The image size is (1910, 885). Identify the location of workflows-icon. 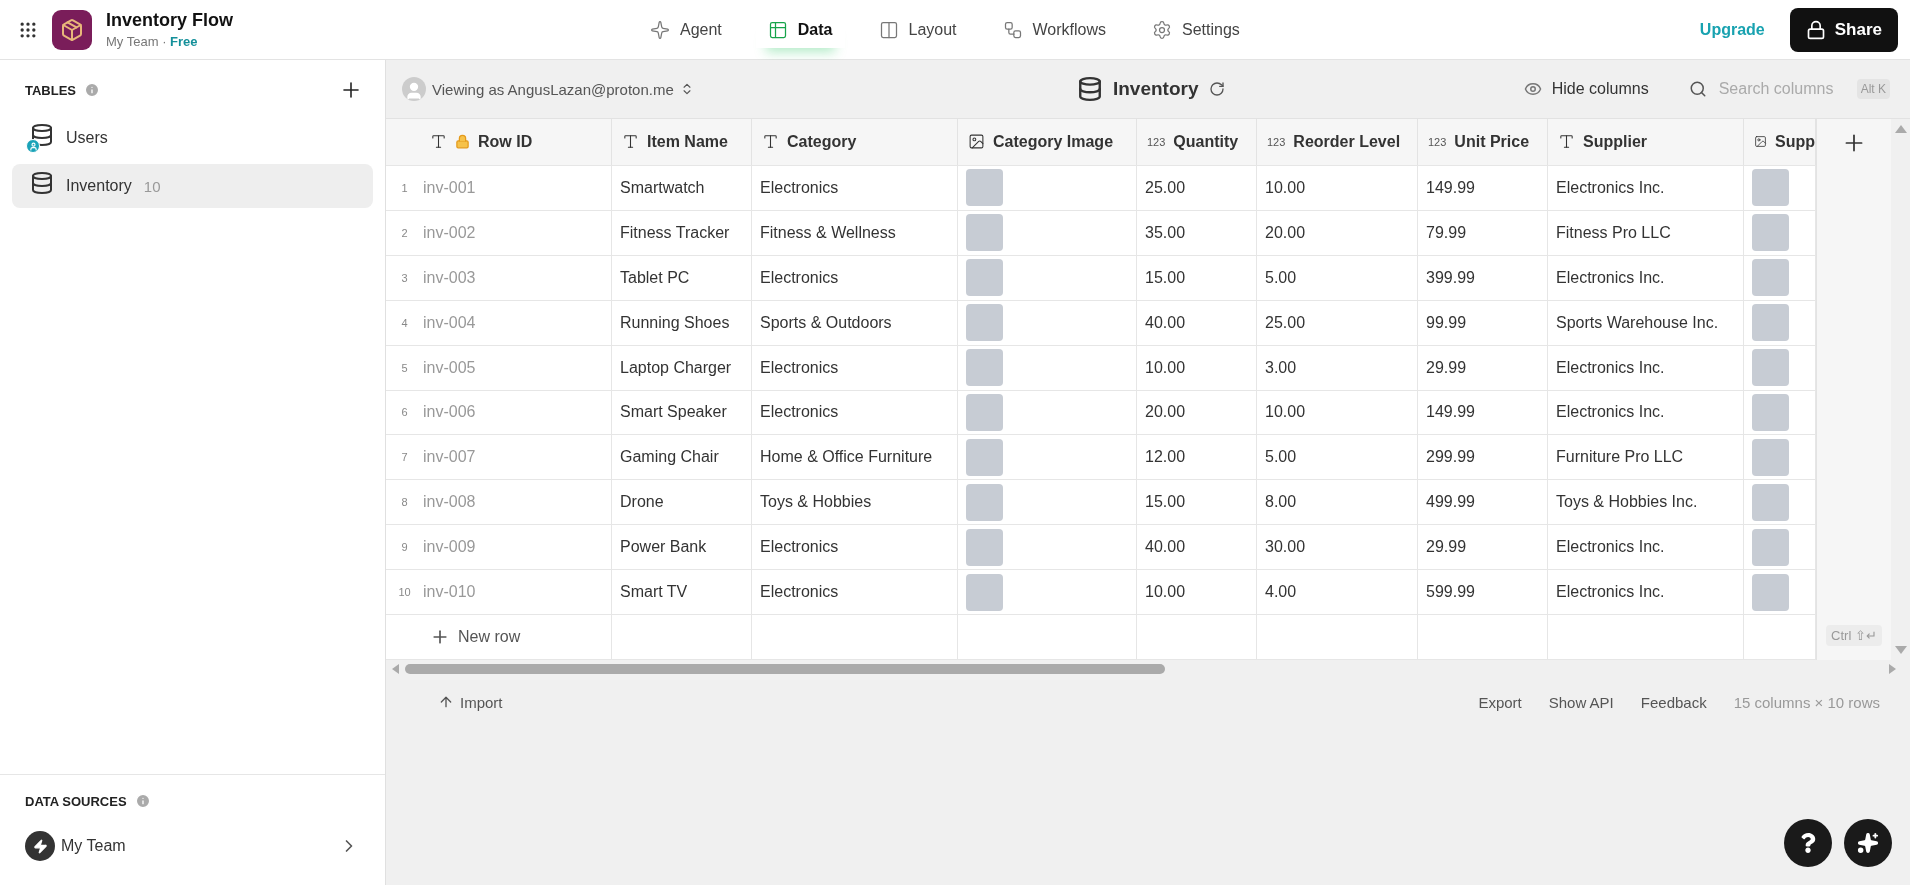
(1012, 29).